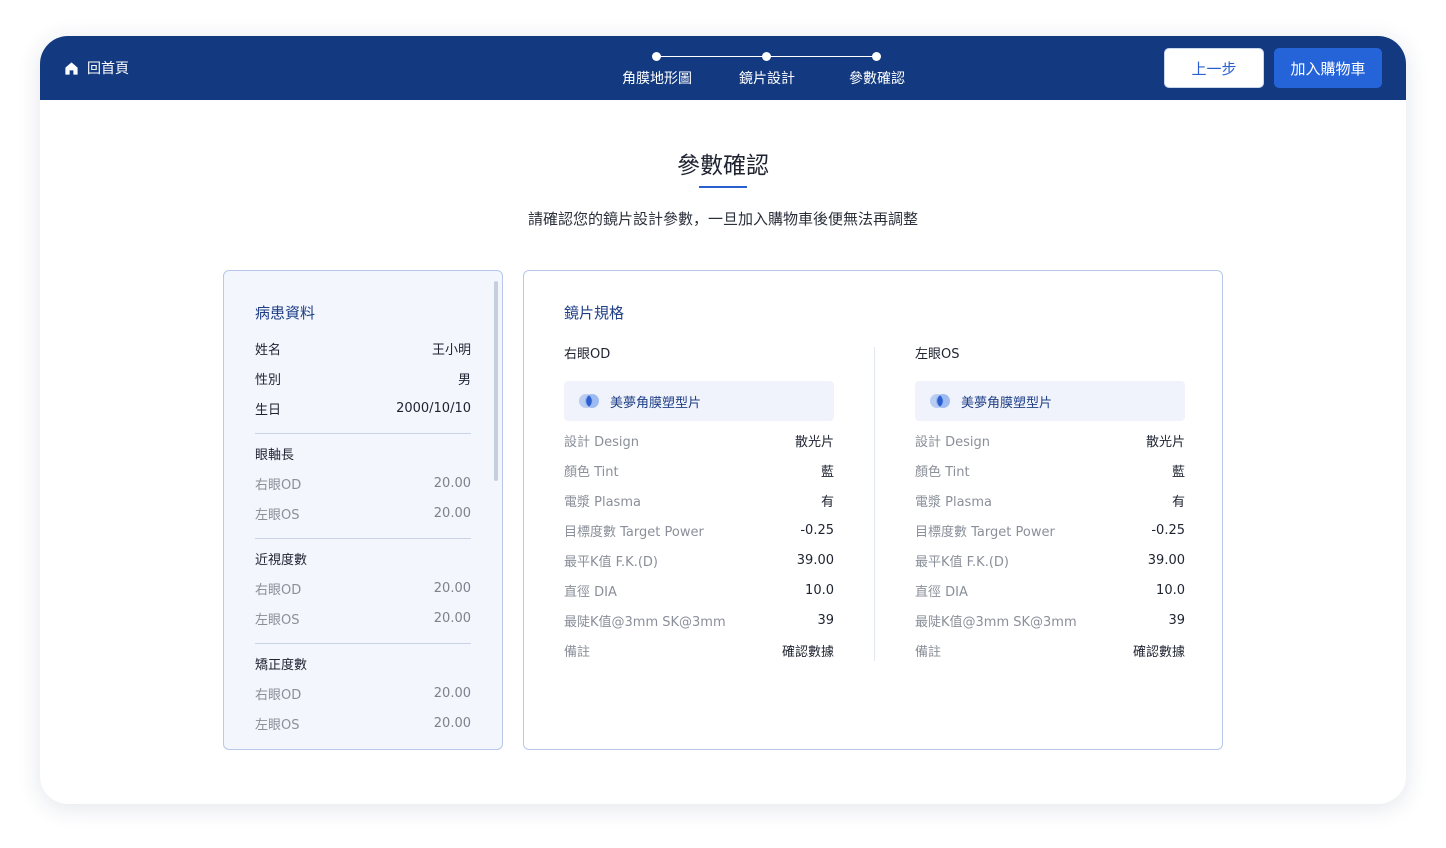 The image size is (1446, 848). Describe the element at coordinates (268, 350) in the screenshot. I see `field-label: 姓名` at that location.